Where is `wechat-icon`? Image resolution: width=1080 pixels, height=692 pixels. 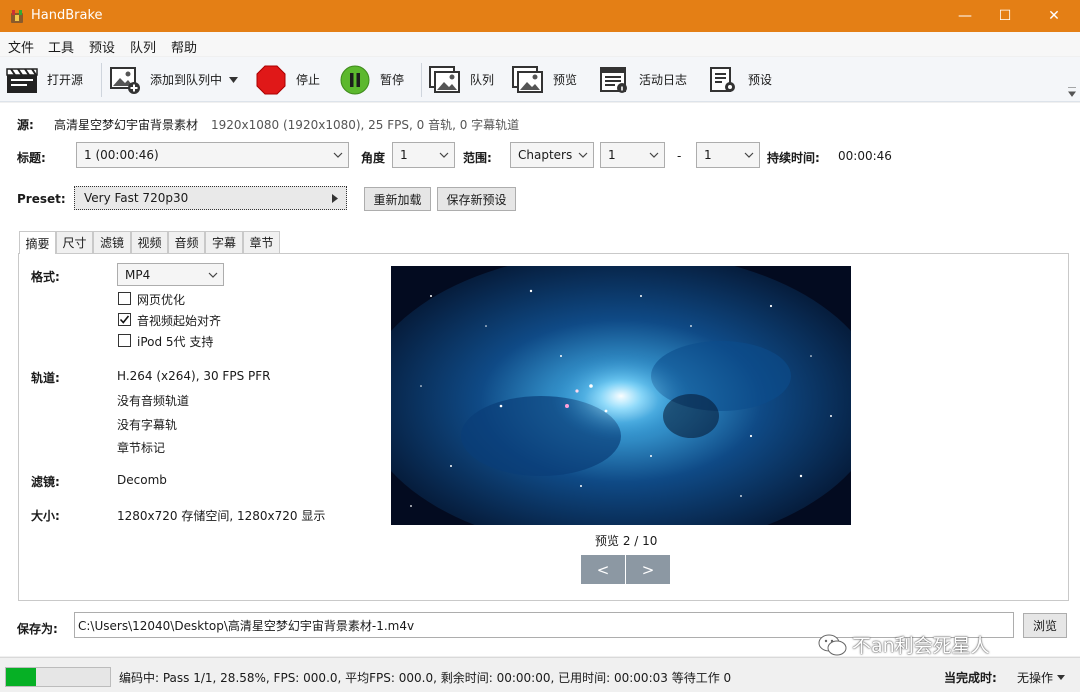
wechat-icon is located at coordinates (832, 644).